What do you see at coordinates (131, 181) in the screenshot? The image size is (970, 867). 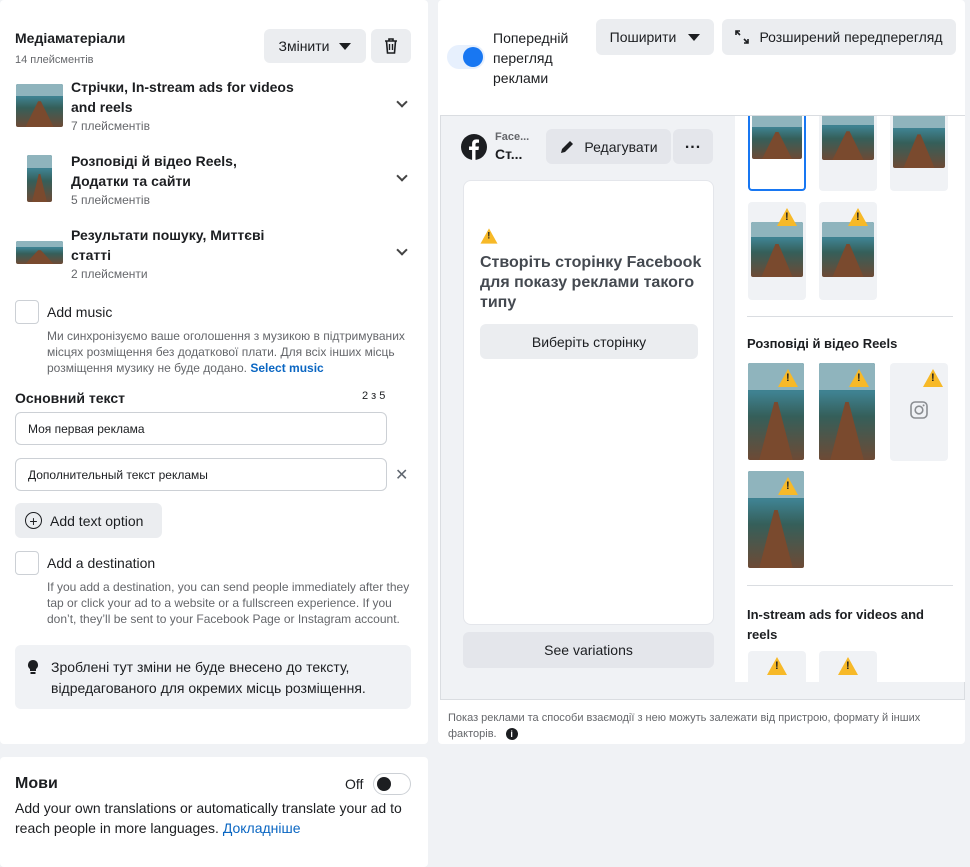 I see `group-title-line2: Додатки та сайти` at bounding box center [131, 181].